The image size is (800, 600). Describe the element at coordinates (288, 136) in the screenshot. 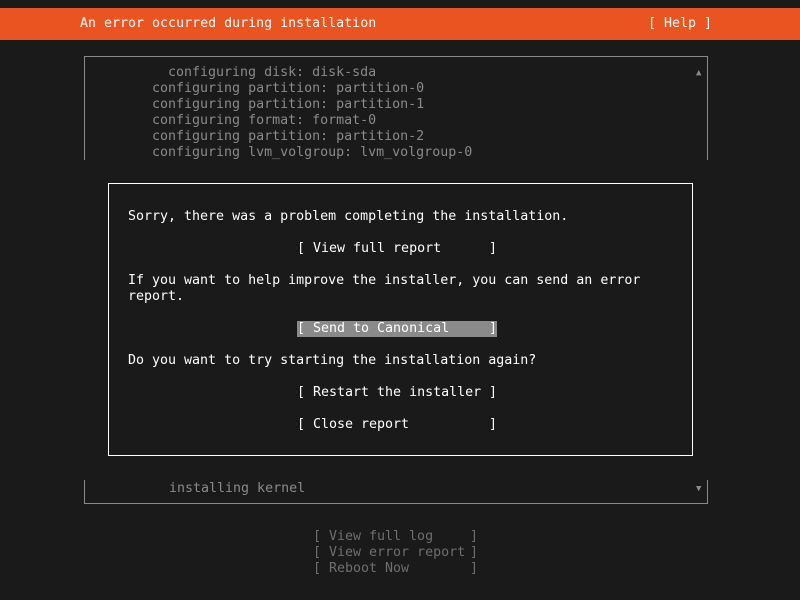

I see `log-line: configuring partition: partition-2` at that location.